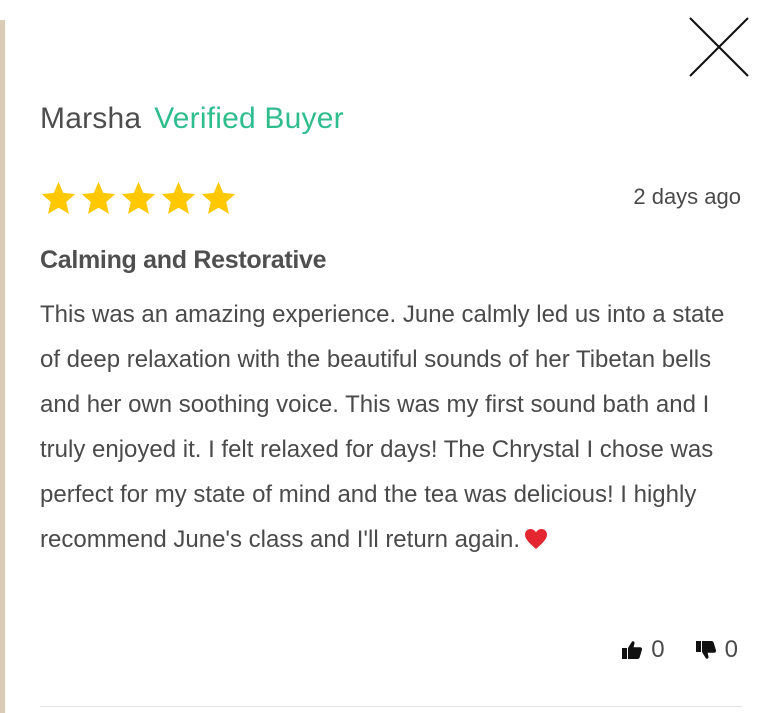 This screenshot has height=713, width=776. I want to click on background-panel-edge, so click(2, 366).